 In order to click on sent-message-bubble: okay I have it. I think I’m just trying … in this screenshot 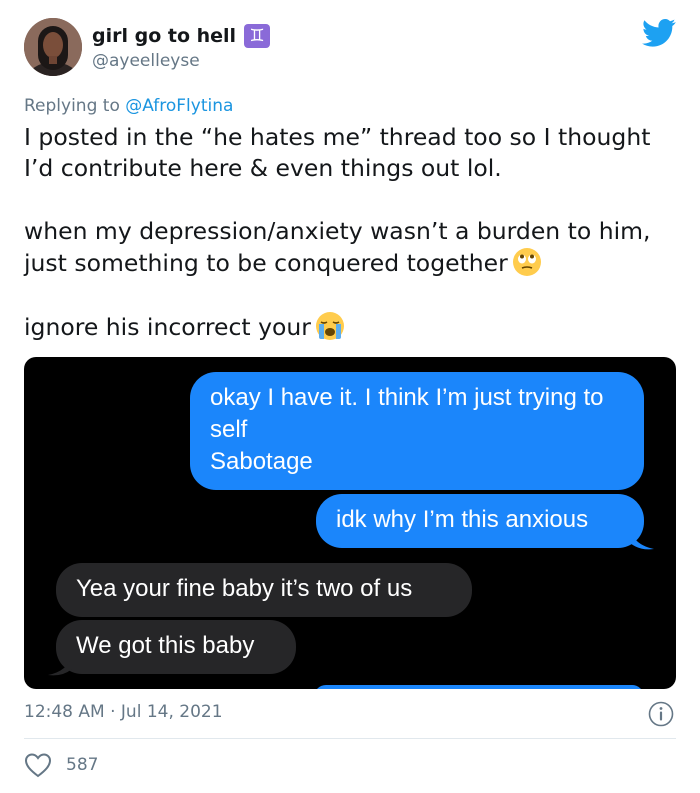, I will do `click(417, 431)`.